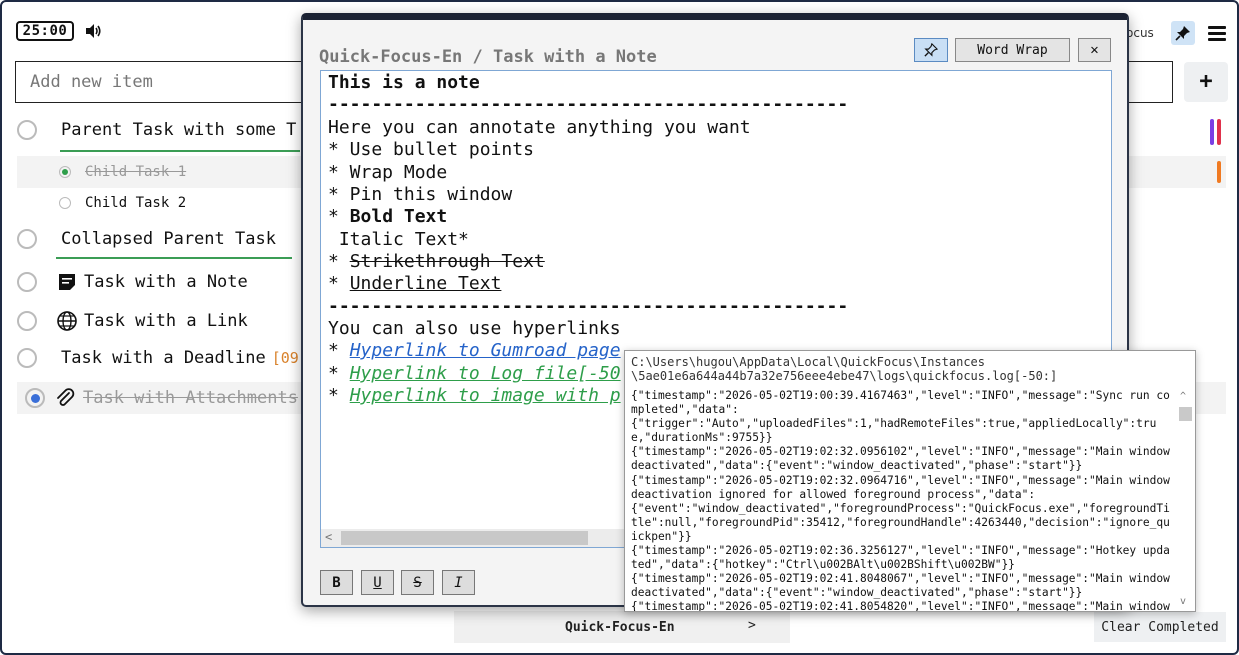 The height and width of the screenshot is (655, 1239). What do you see at coordinates (539, 127) in the screenshot?
I see `note-line: Here you can annotate anything you want` at bounding box center [539, 127].